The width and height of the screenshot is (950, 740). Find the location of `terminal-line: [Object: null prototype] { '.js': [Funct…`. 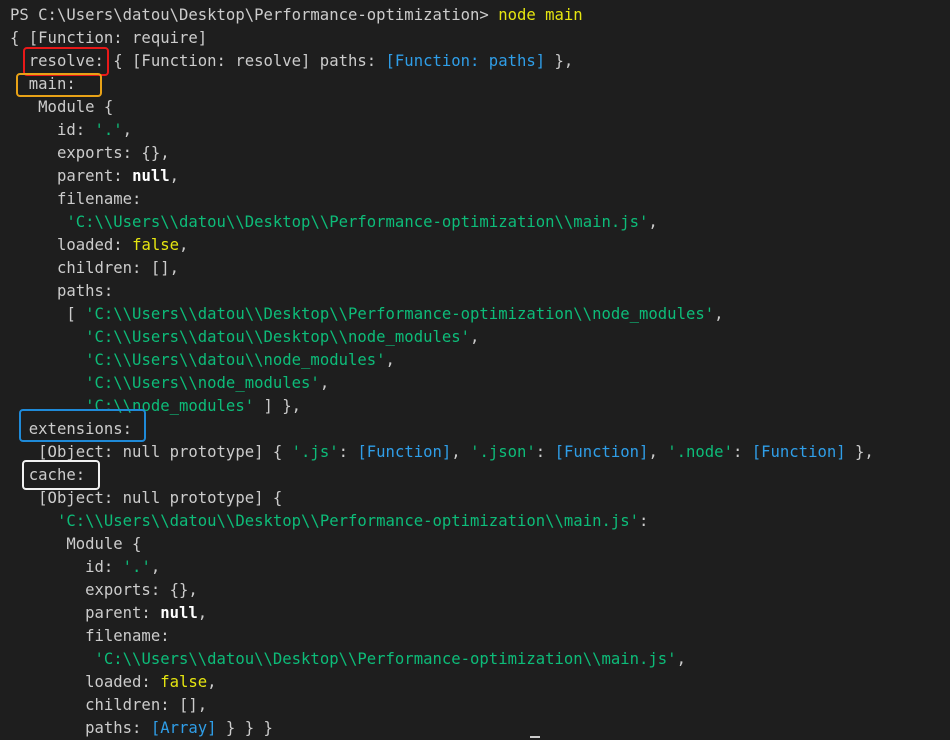

terminal-line: [Object: null prototype] { '.js': [Funct… is located at coordinates (442, 452).